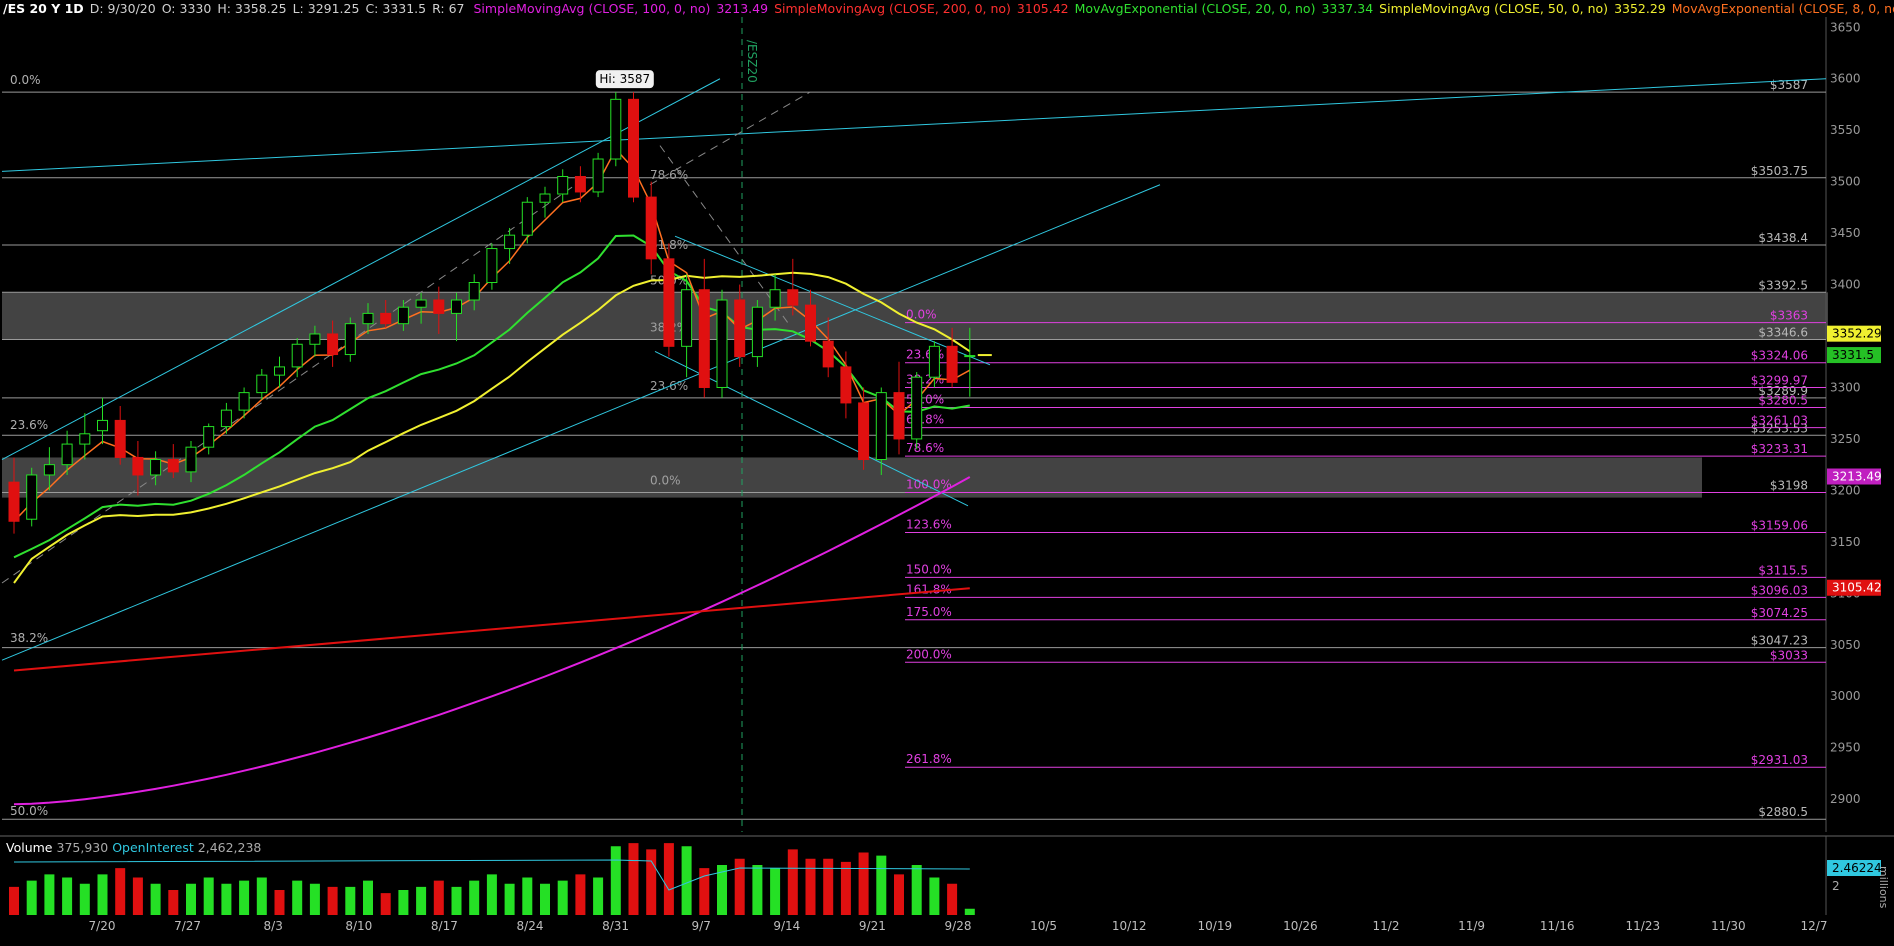 The image size is (1894, 946). What do you see at coordinates (1779, 449) in the screenshot?
I see `fib-price-label: $3233.31` at bounding box center [1779, 449].